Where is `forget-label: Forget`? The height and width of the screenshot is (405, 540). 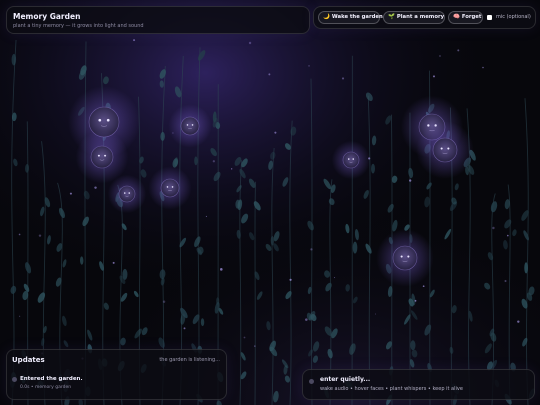 forget-label: Forget is located at coordinates (471, 17).